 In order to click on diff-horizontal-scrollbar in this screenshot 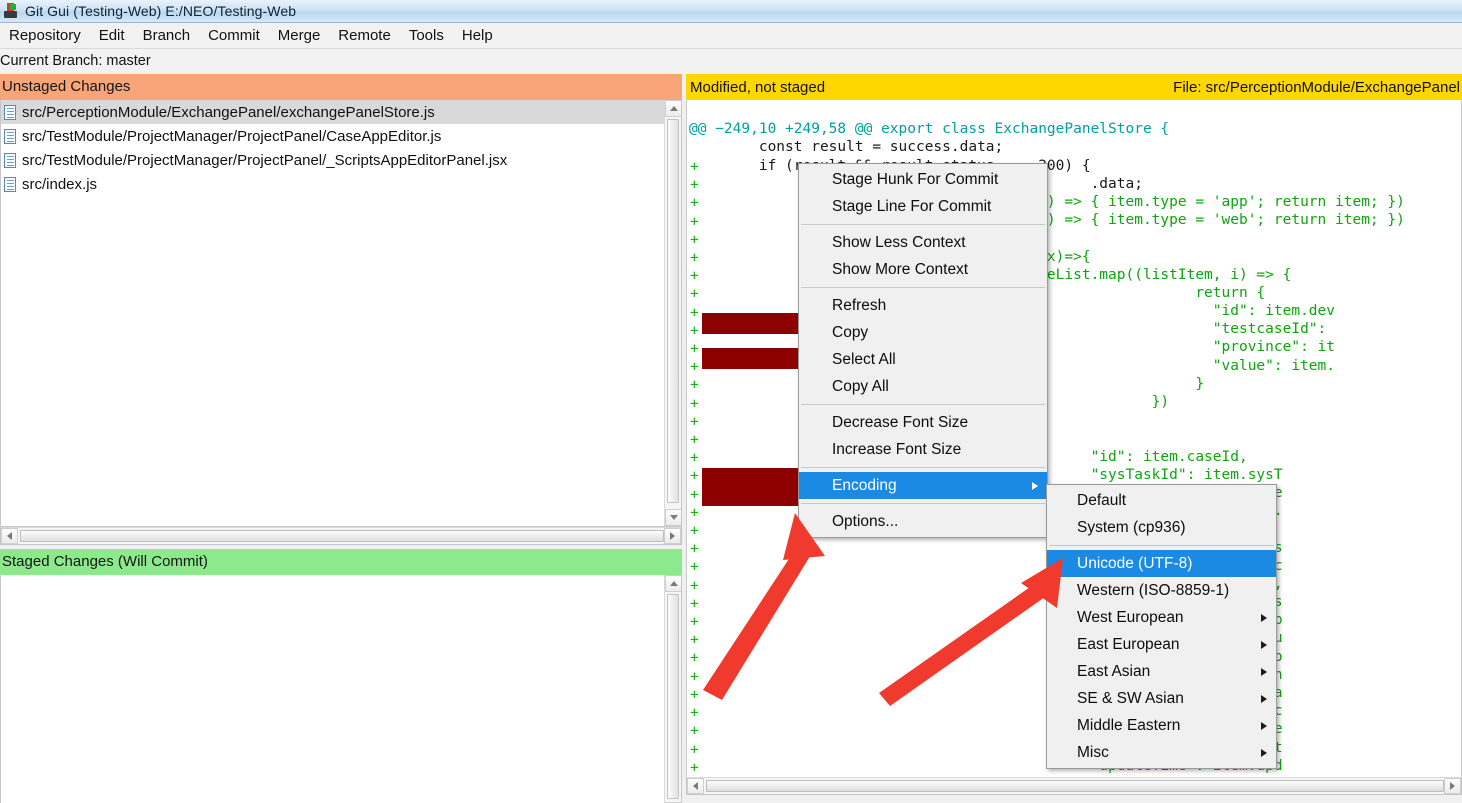, I will do `click(1074, 786)`.